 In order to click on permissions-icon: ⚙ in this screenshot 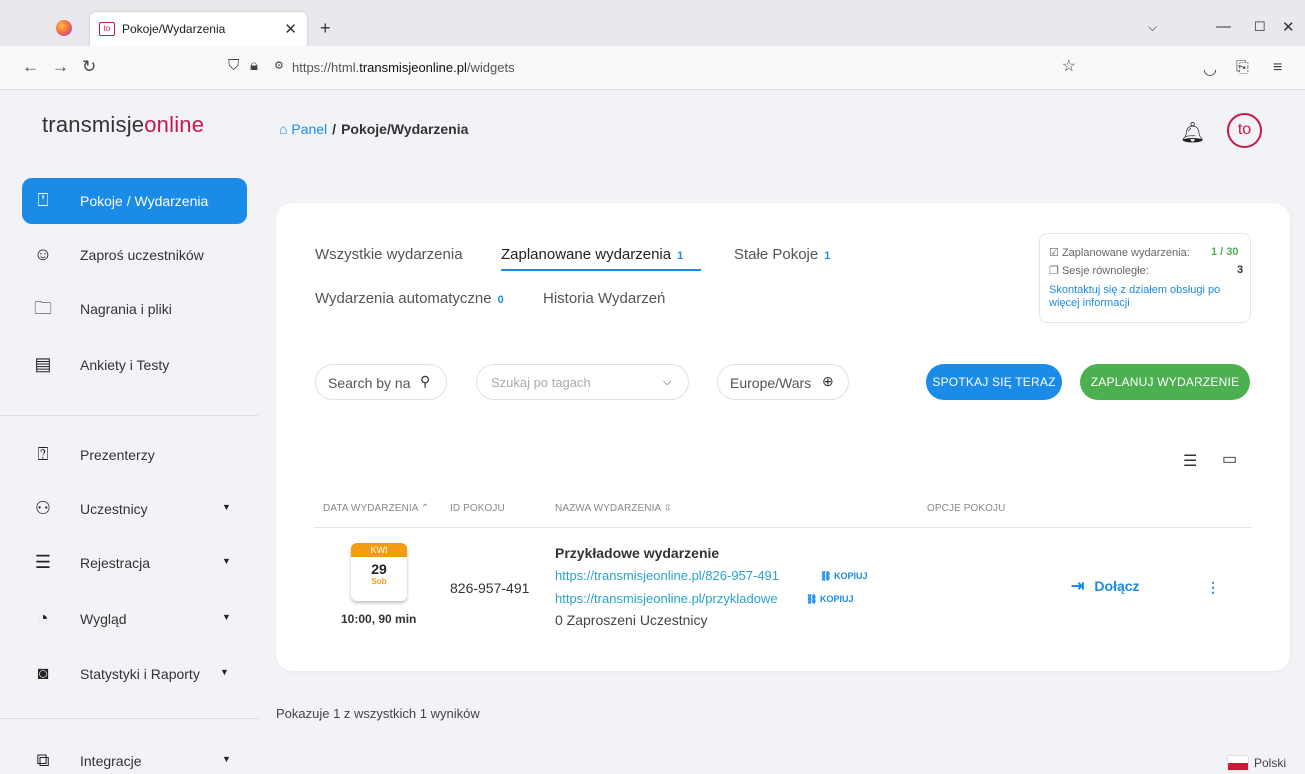, I will do `click(279, 65)`.